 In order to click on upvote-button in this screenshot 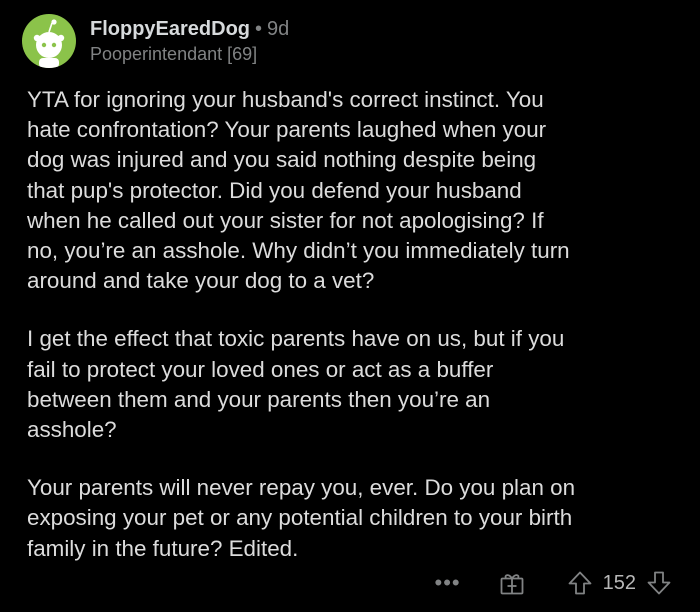, I will do `click(580, 583)`.